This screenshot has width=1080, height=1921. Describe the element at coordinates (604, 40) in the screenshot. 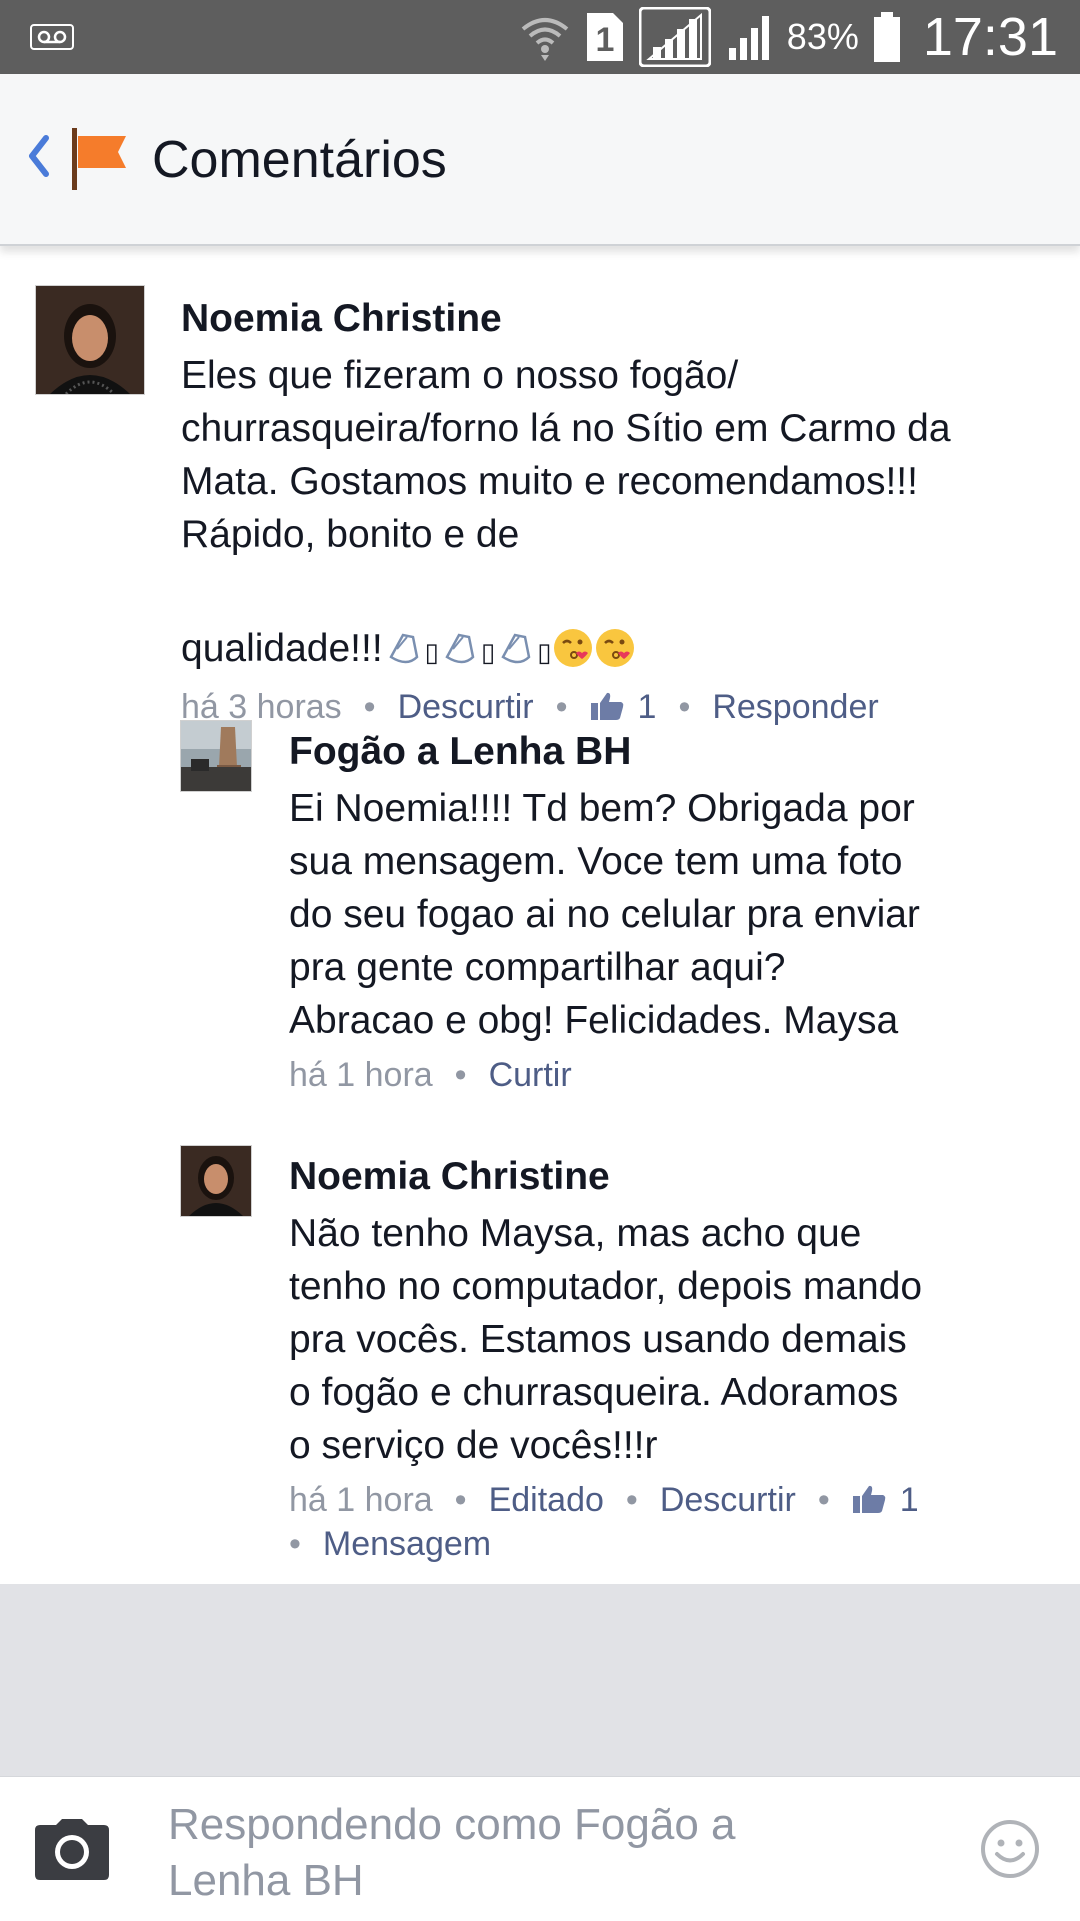

I see `svg-text: 1` at that location.